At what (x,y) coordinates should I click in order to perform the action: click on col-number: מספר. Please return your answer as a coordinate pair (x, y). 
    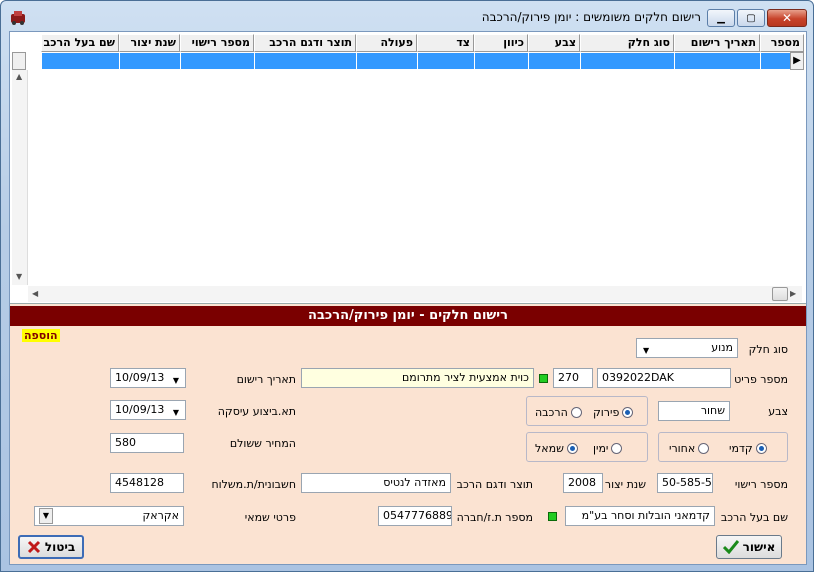
    Looking at the image, I should click on (782, 43).